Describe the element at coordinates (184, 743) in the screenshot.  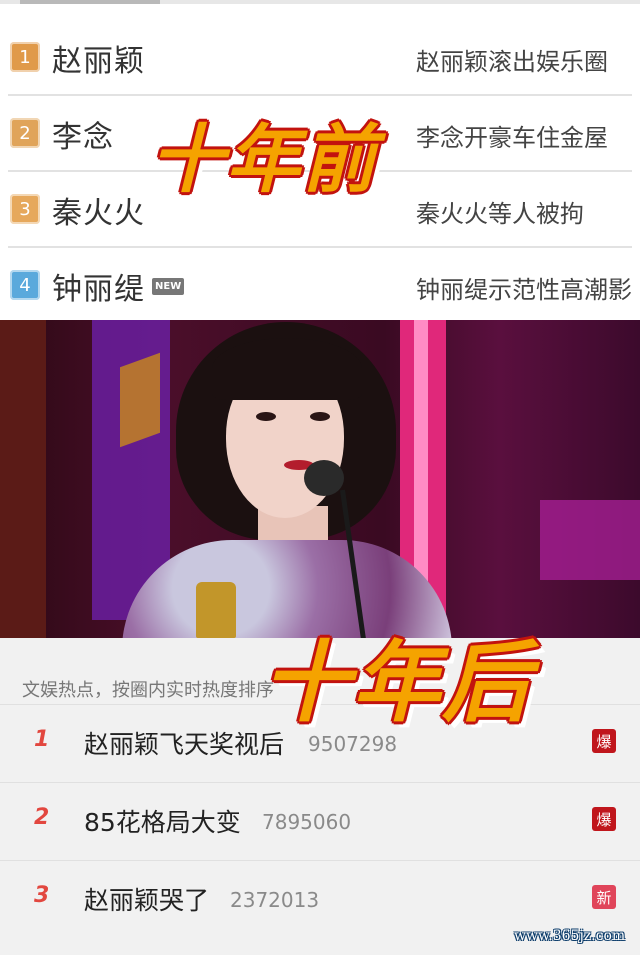
I see `hot-title: 赵丽颖飞天奖视后` at that location.